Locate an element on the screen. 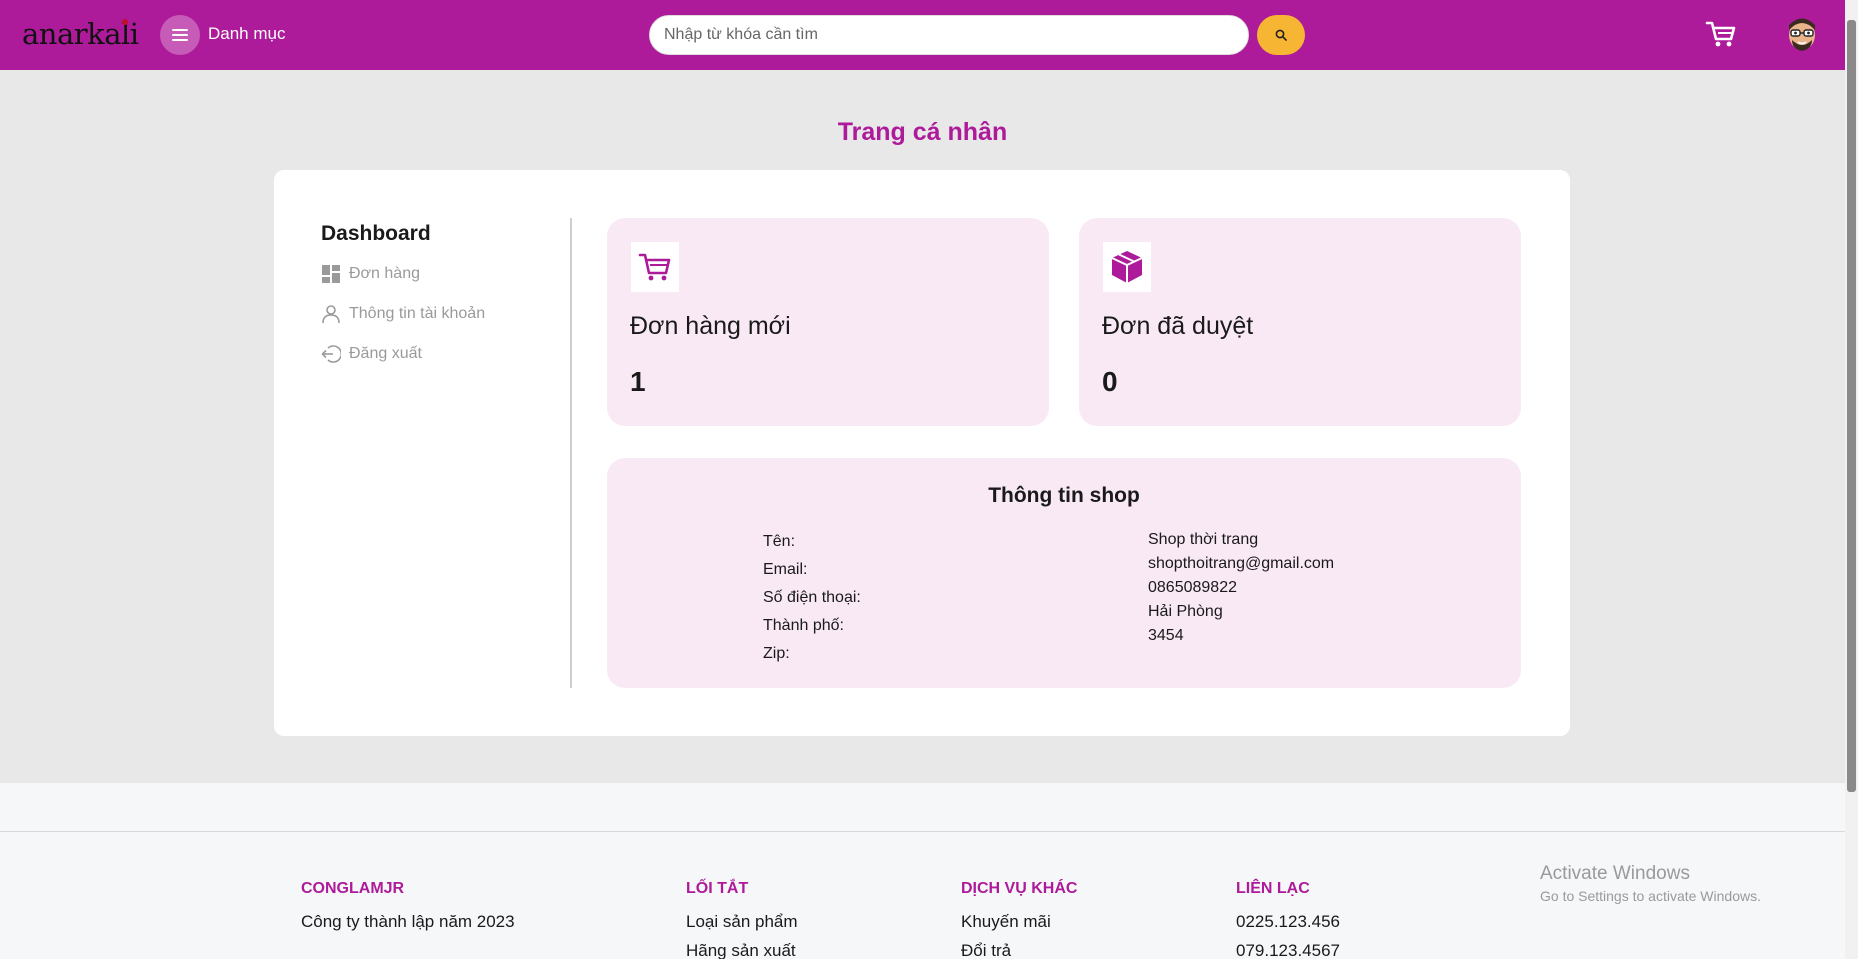  top-header: anarkali Danh mục is located at coordinates (922, 35).